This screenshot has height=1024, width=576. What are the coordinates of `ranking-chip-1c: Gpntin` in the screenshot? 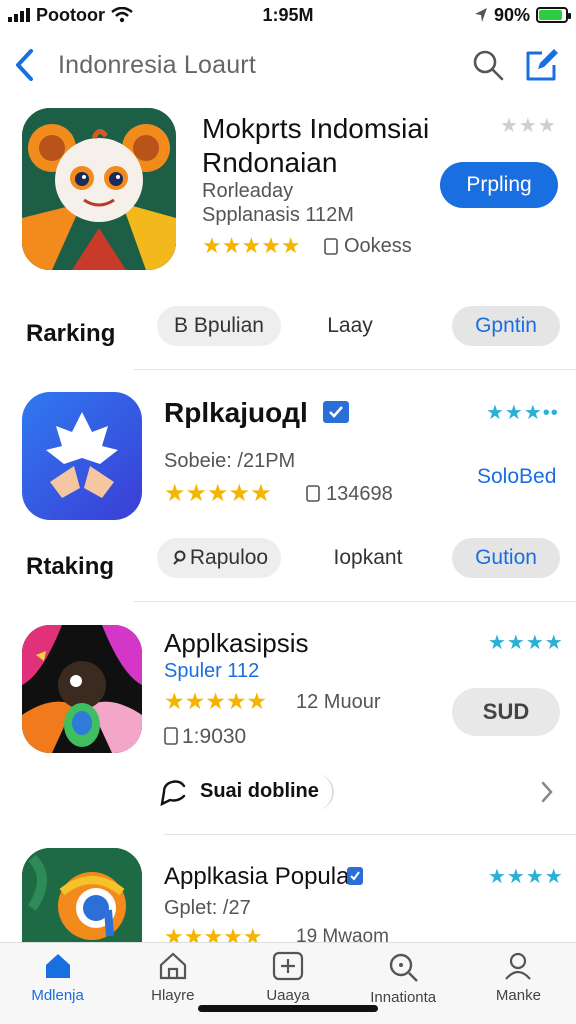 It's located at (506, 326).